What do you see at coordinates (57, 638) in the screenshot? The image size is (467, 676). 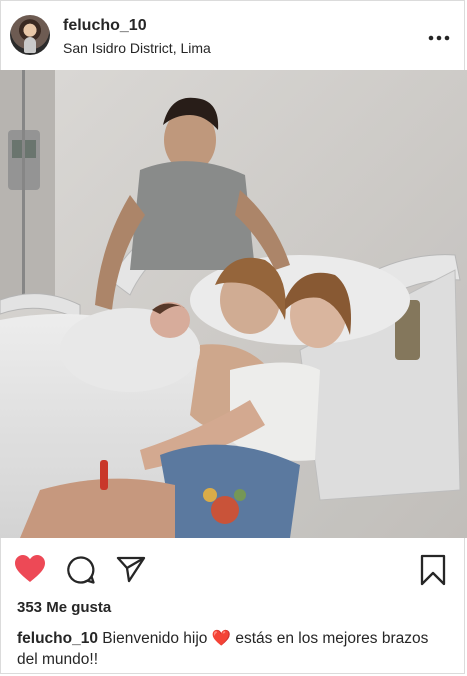 I see `caption-username: felucho_10` at bounding box center [57, 638].